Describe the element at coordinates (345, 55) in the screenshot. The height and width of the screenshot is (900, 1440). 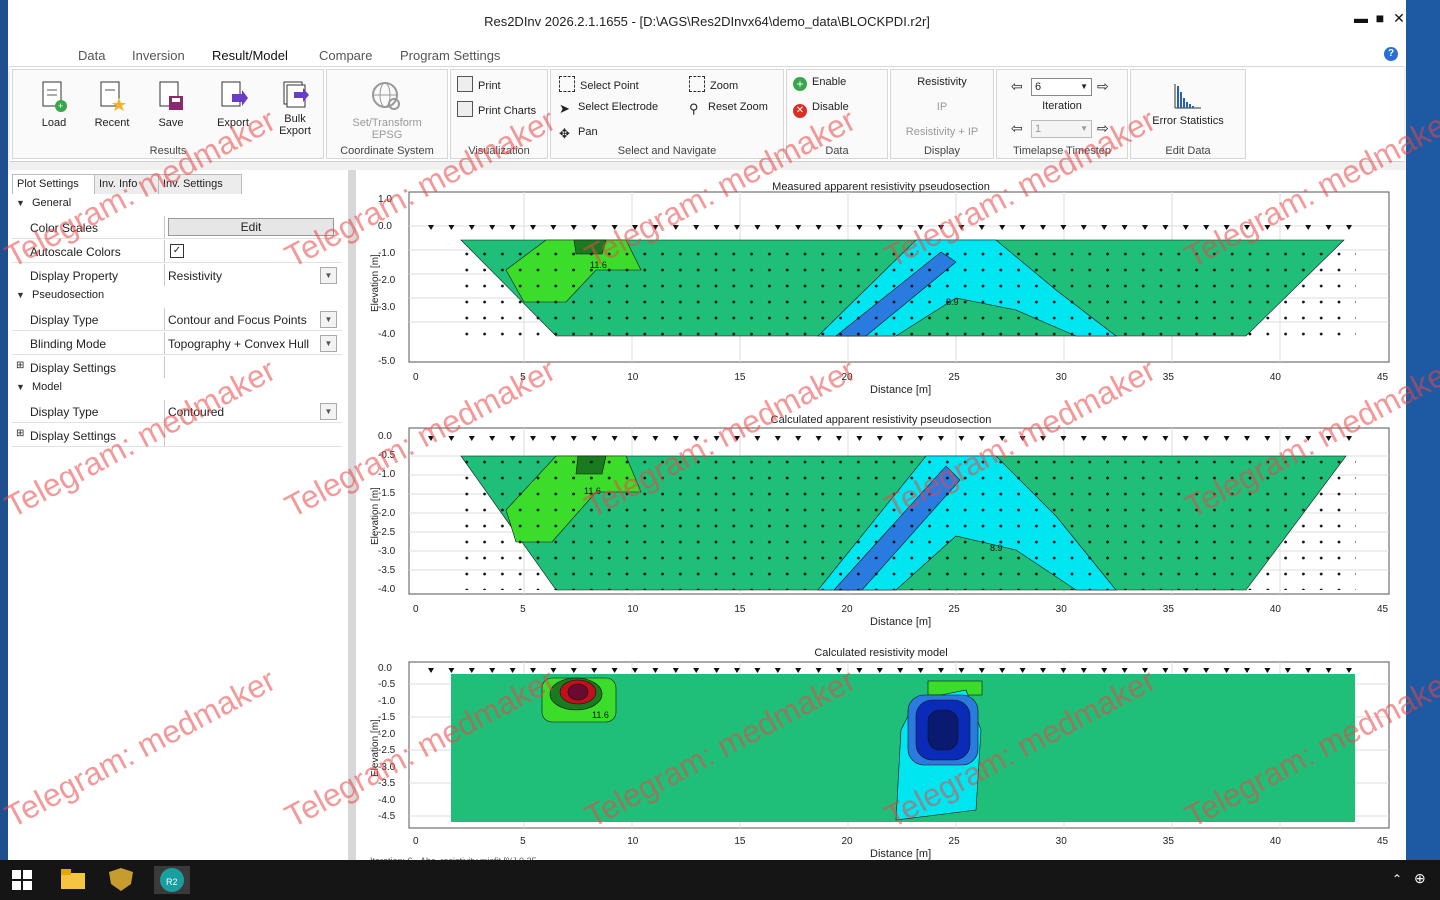
I see `tab-compare: Compare` at that location.